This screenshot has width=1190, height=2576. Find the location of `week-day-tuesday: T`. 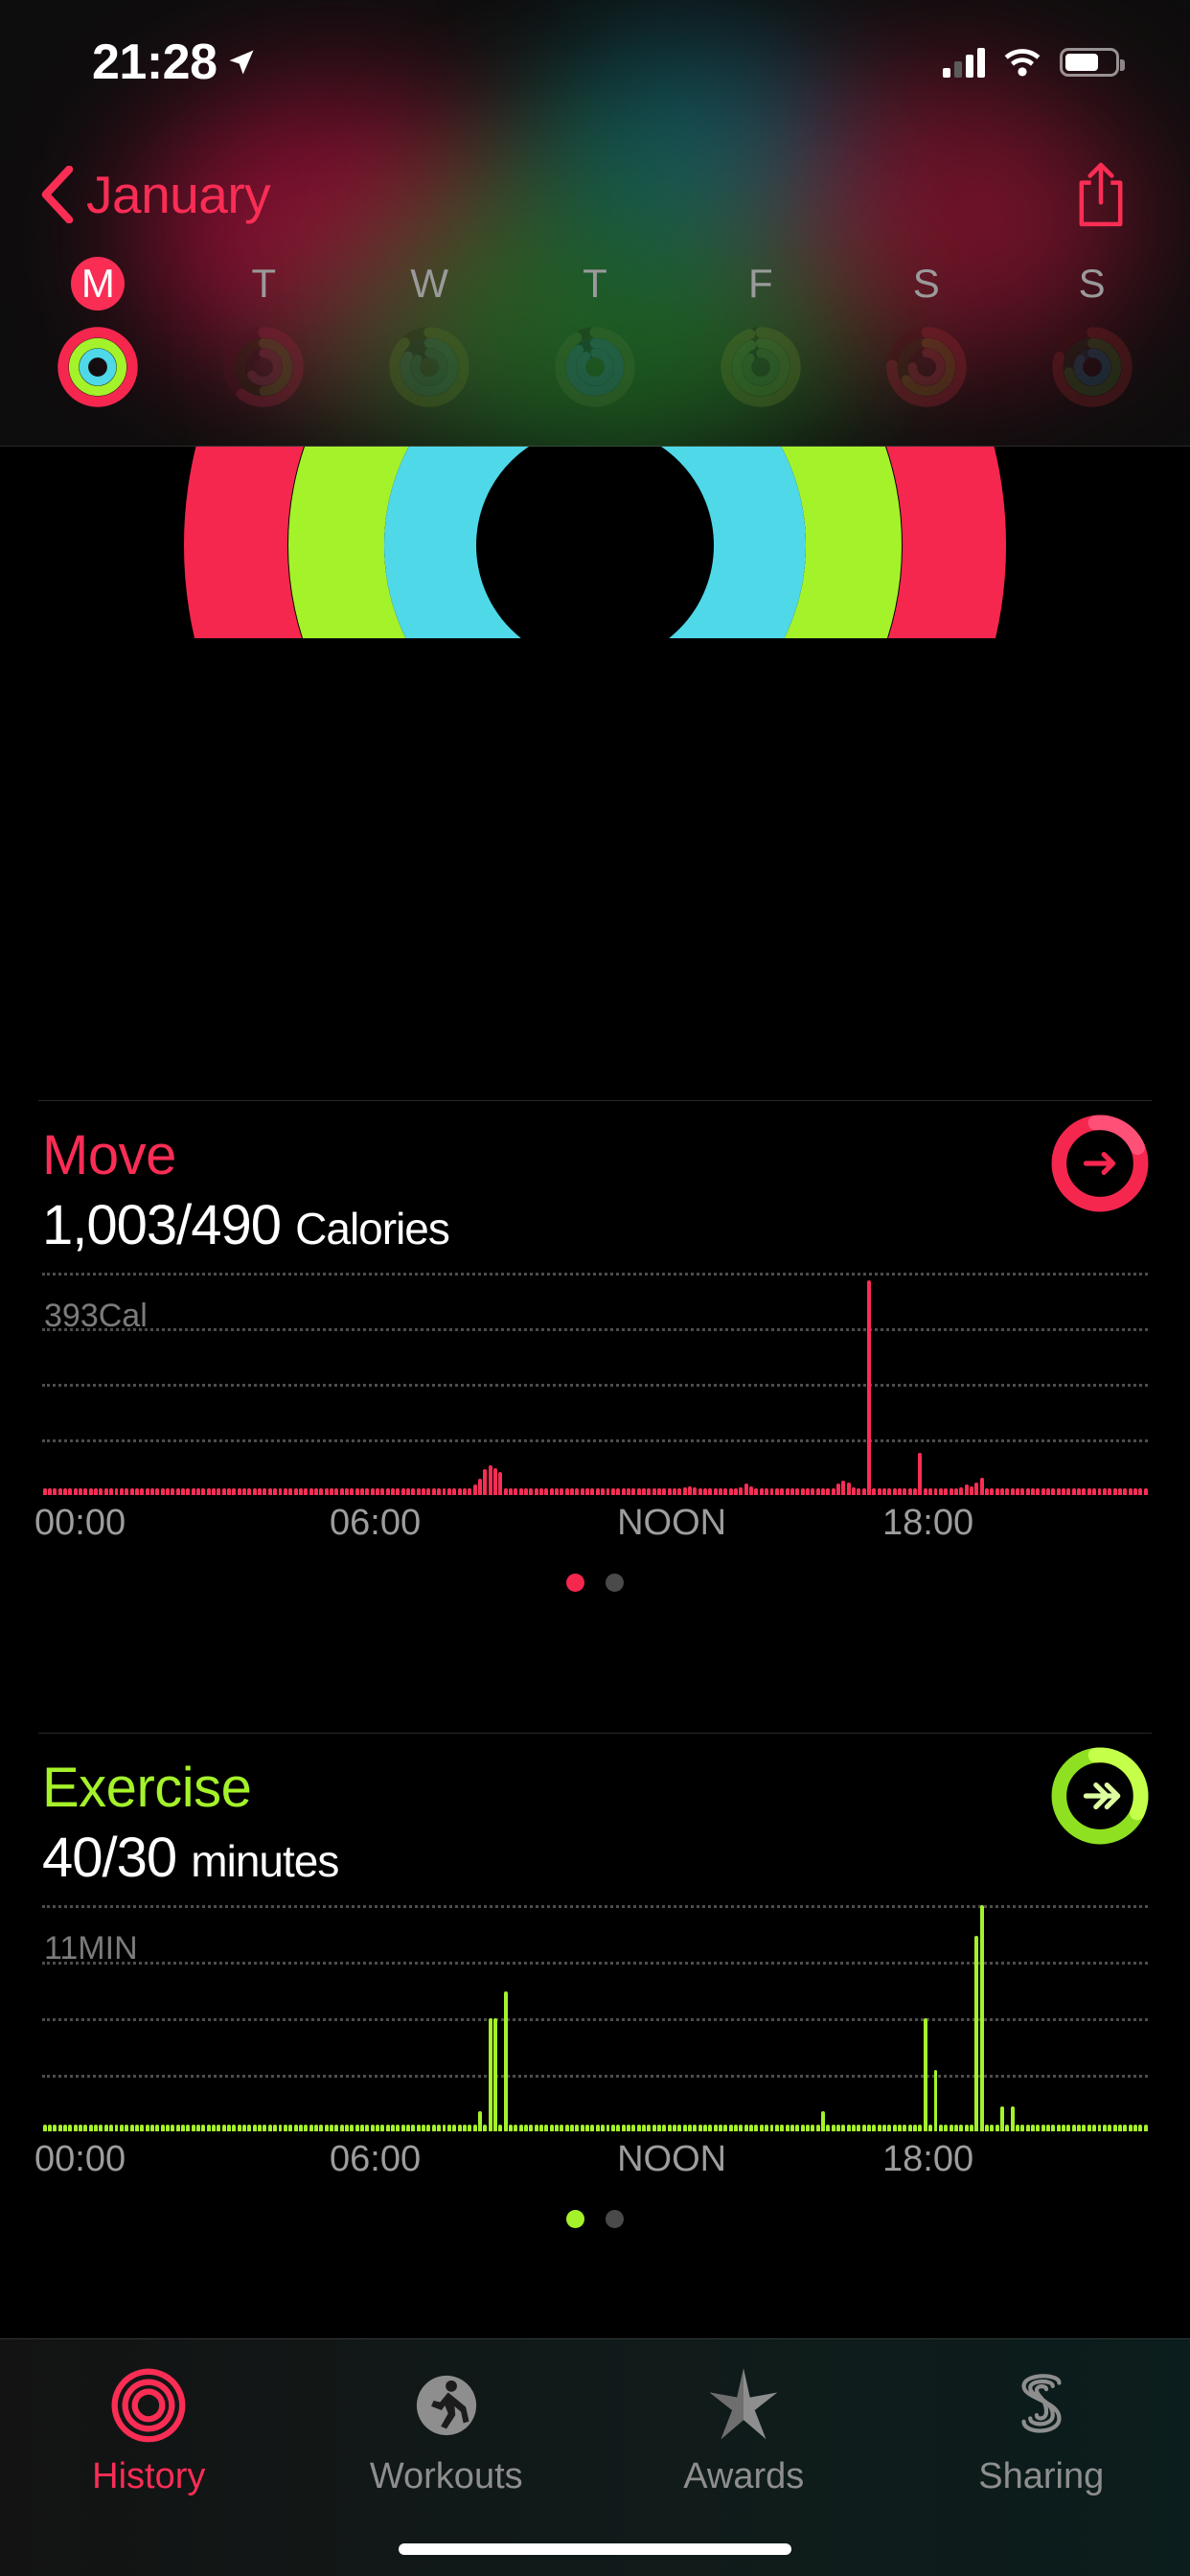

week-day-tuesday: T is located at coordinates (264, 348).